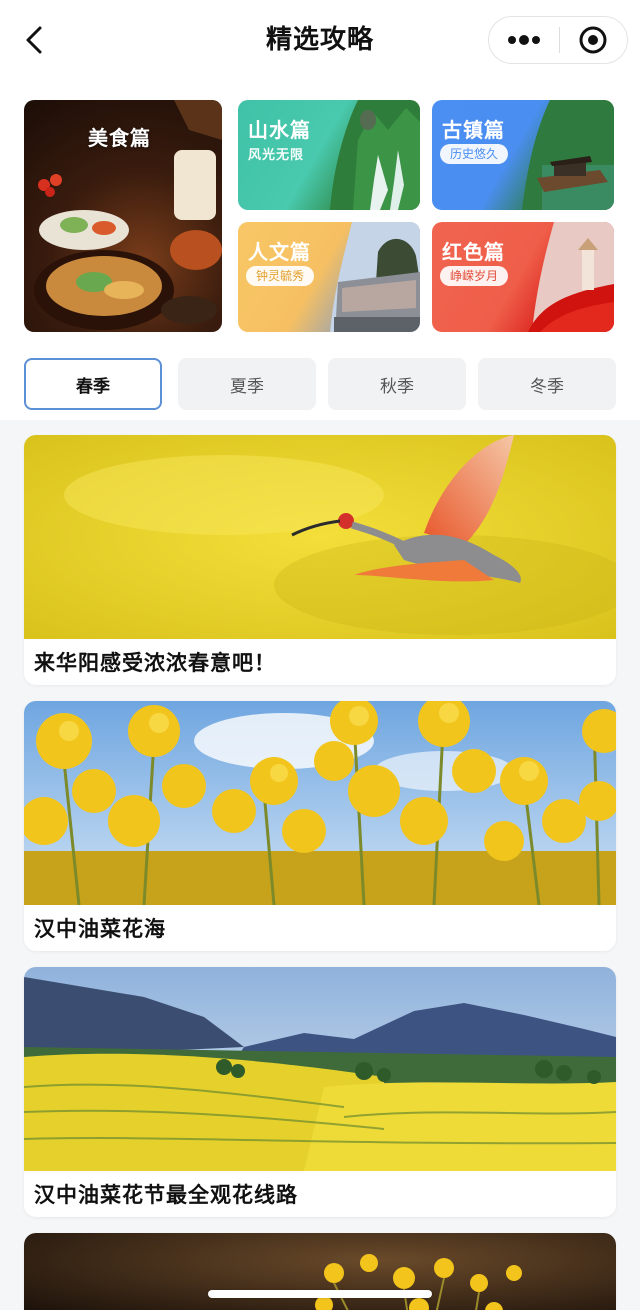  What do you see at coordinates (320, 803) in the screenshot?
I see `rapeseed-flowers-photo` at bounding box center [320, 803].